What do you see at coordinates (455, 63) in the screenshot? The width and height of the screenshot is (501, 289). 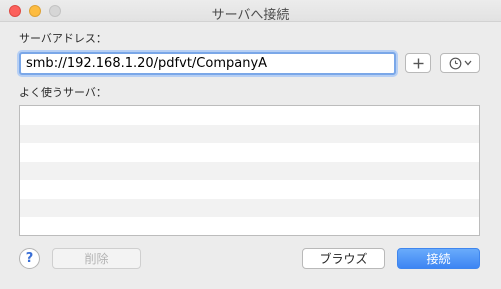 I see `clock-icon` at bounding box center [455, 63].